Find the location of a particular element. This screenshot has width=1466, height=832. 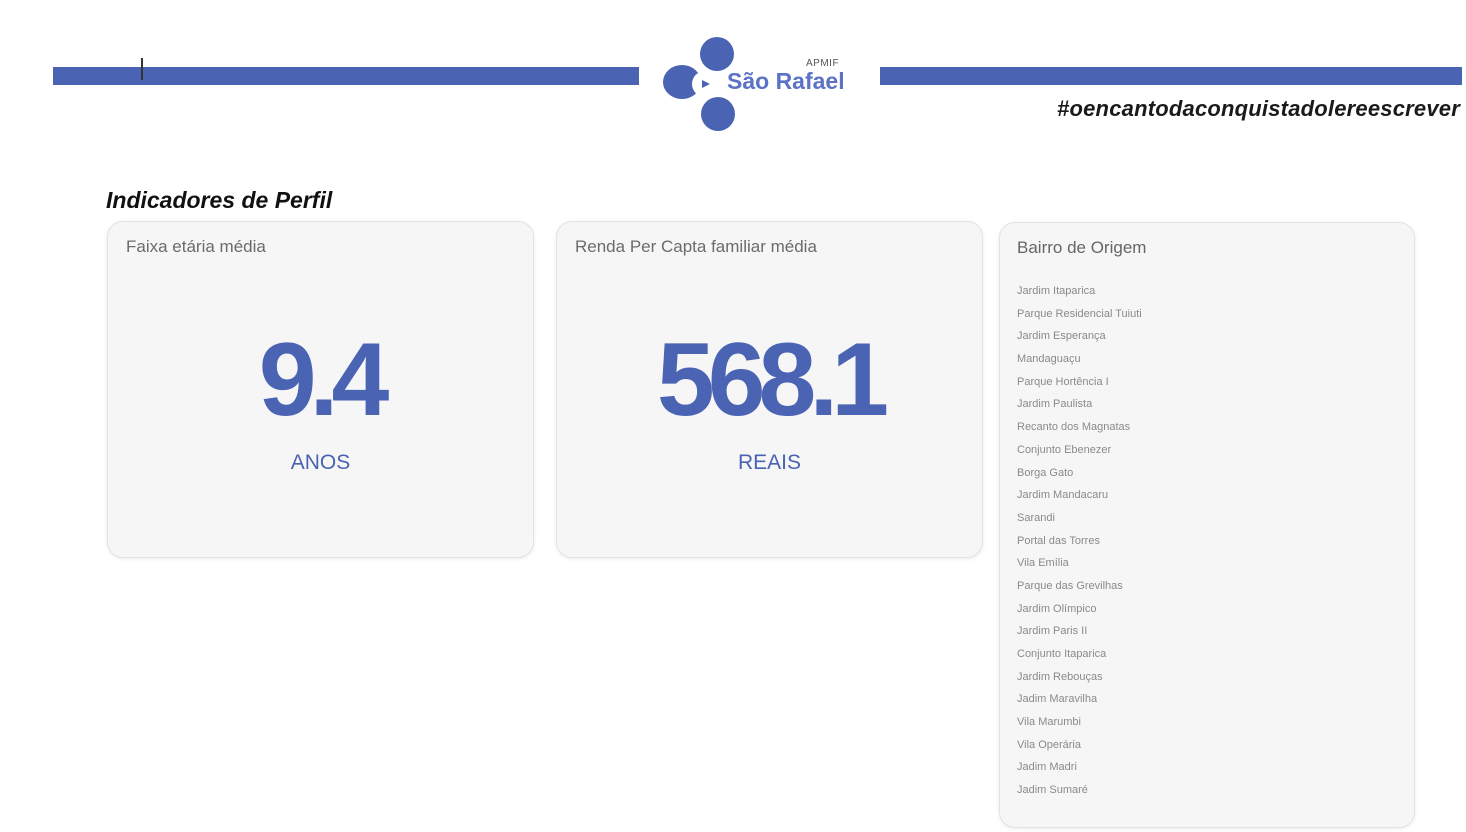

text-cursor is located at coordinates (142, 69).